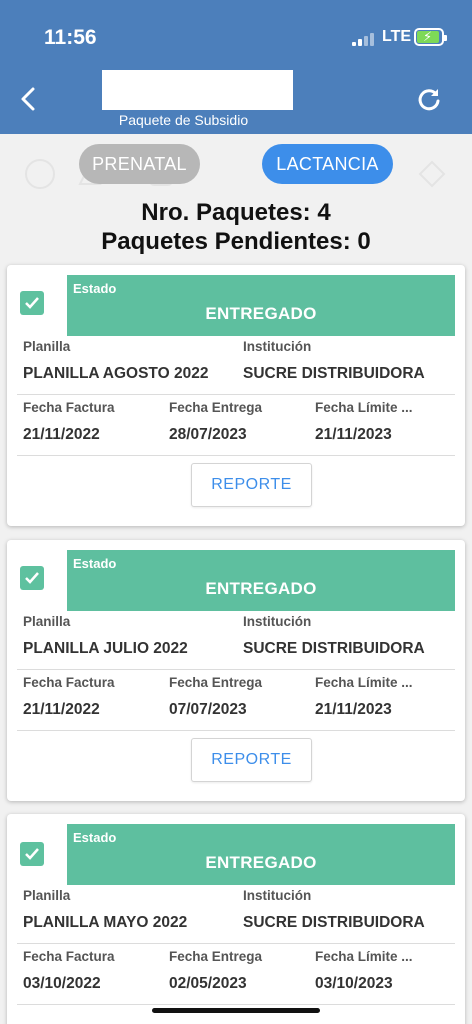  I want to click on refresh-button, so click(429, 99).